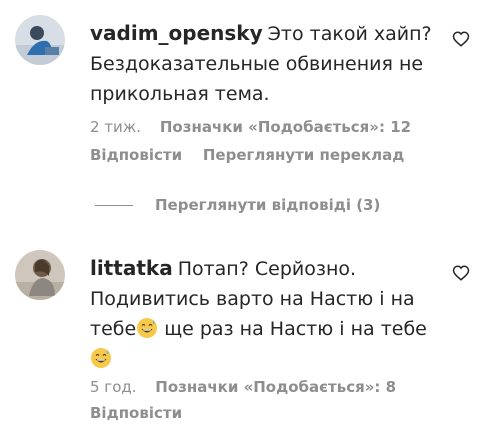  Describe the element at coordinates (113, 387) in the screenshot. I see `comment-time: 5 год.` at that location.